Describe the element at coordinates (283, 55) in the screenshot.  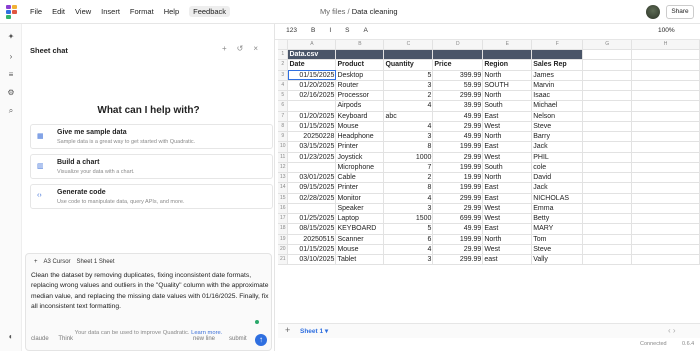
I see `row-number: 1` at that location.